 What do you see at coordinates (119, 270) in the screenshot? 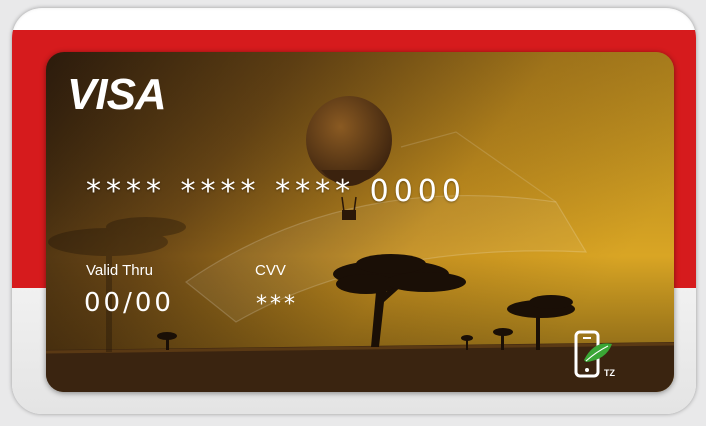
I see `valid-thru-label: Valid Thru` at bounding box center [119, 270].